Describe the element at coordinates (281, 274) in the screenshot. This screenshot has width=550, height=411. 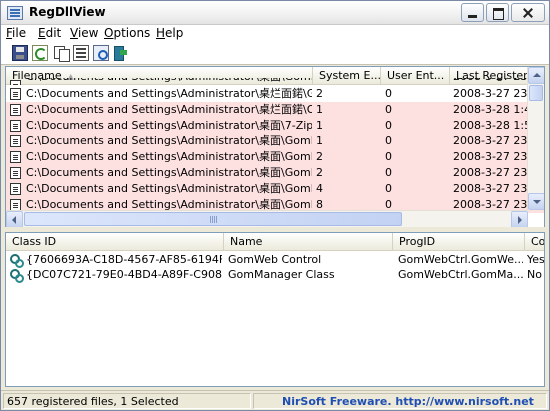
I see `cell-name: GomManager Class` at that location.